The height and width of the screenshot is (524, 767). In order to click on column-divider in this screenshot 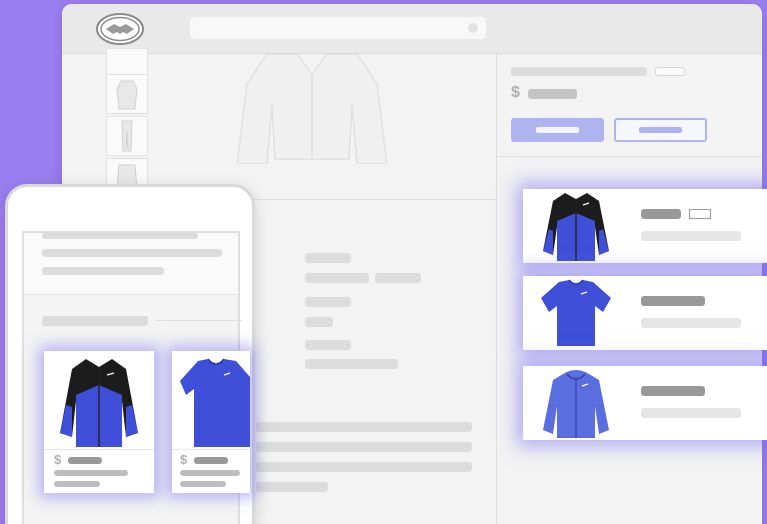, I will do `click(496, 289)`.